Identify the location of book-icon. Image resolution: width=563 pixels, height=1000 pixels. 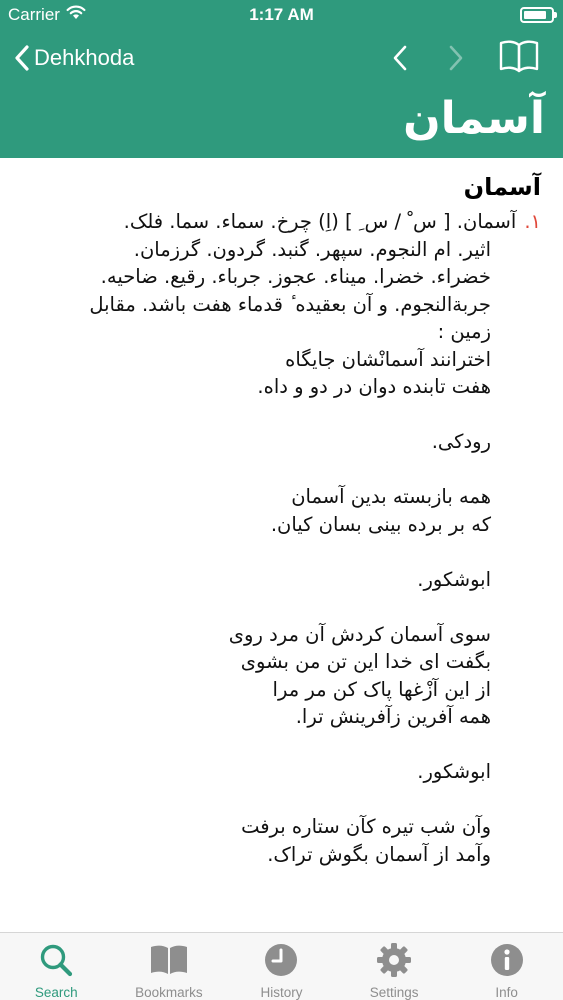
(519, 56).